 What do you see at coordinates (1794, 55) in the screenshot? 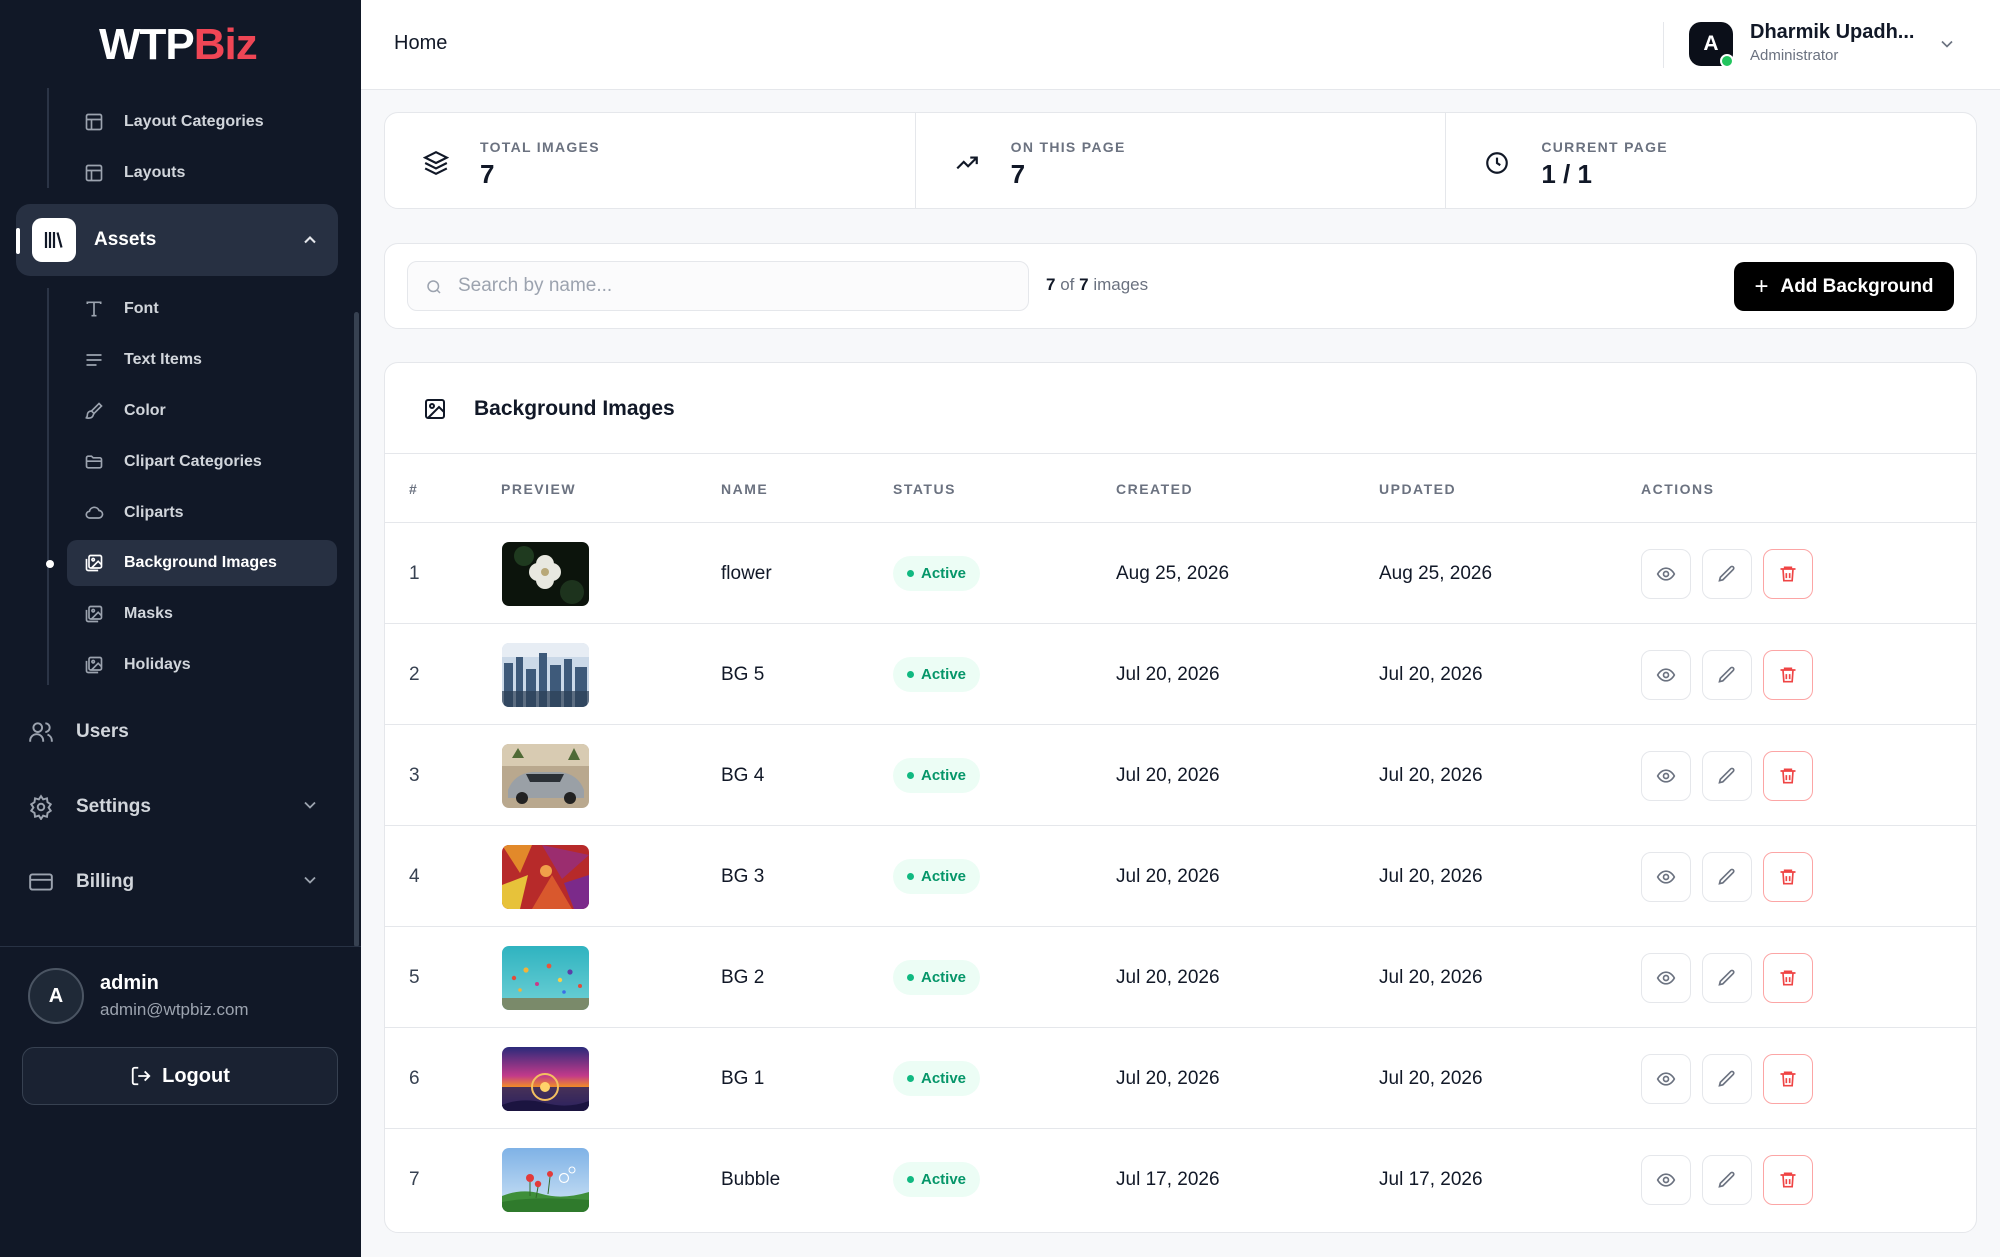
I see `user-role: Administrator` at bounding box center [1794, 55].